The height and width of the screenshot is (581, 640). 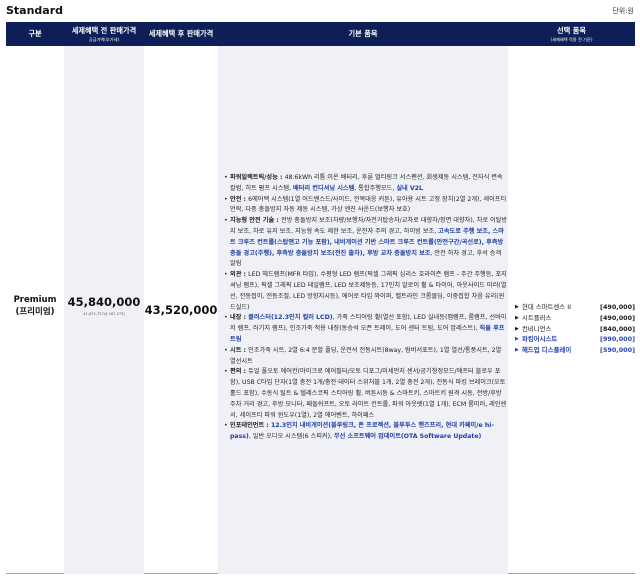 What do you see at coordinates (35, 306) in the screenshot?
I see `trim-name: Premium (프리미엄)` at bounding box center [35, 306].